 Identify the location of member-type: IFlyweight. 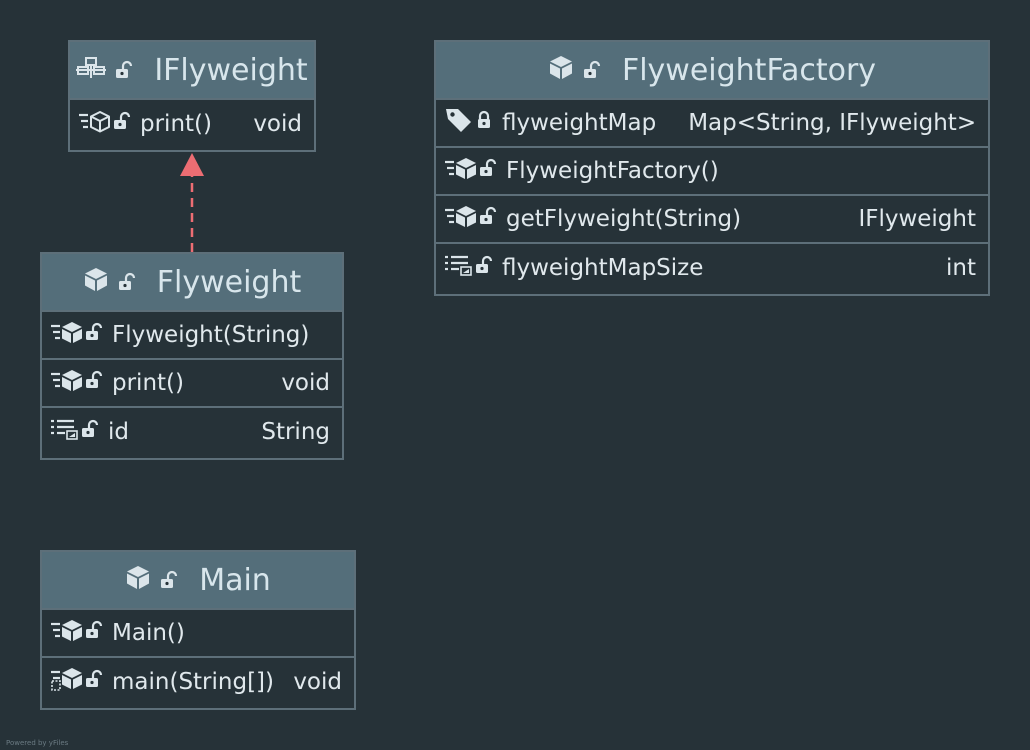
(917, 219).